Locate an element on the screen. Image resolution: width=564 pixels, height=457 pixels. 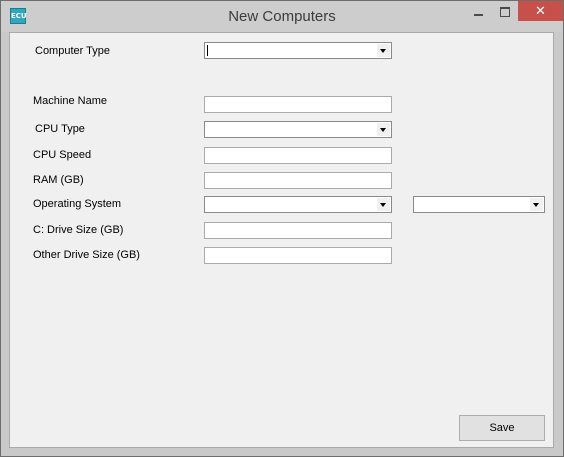
ram-input is located at coordinates (298, 180).